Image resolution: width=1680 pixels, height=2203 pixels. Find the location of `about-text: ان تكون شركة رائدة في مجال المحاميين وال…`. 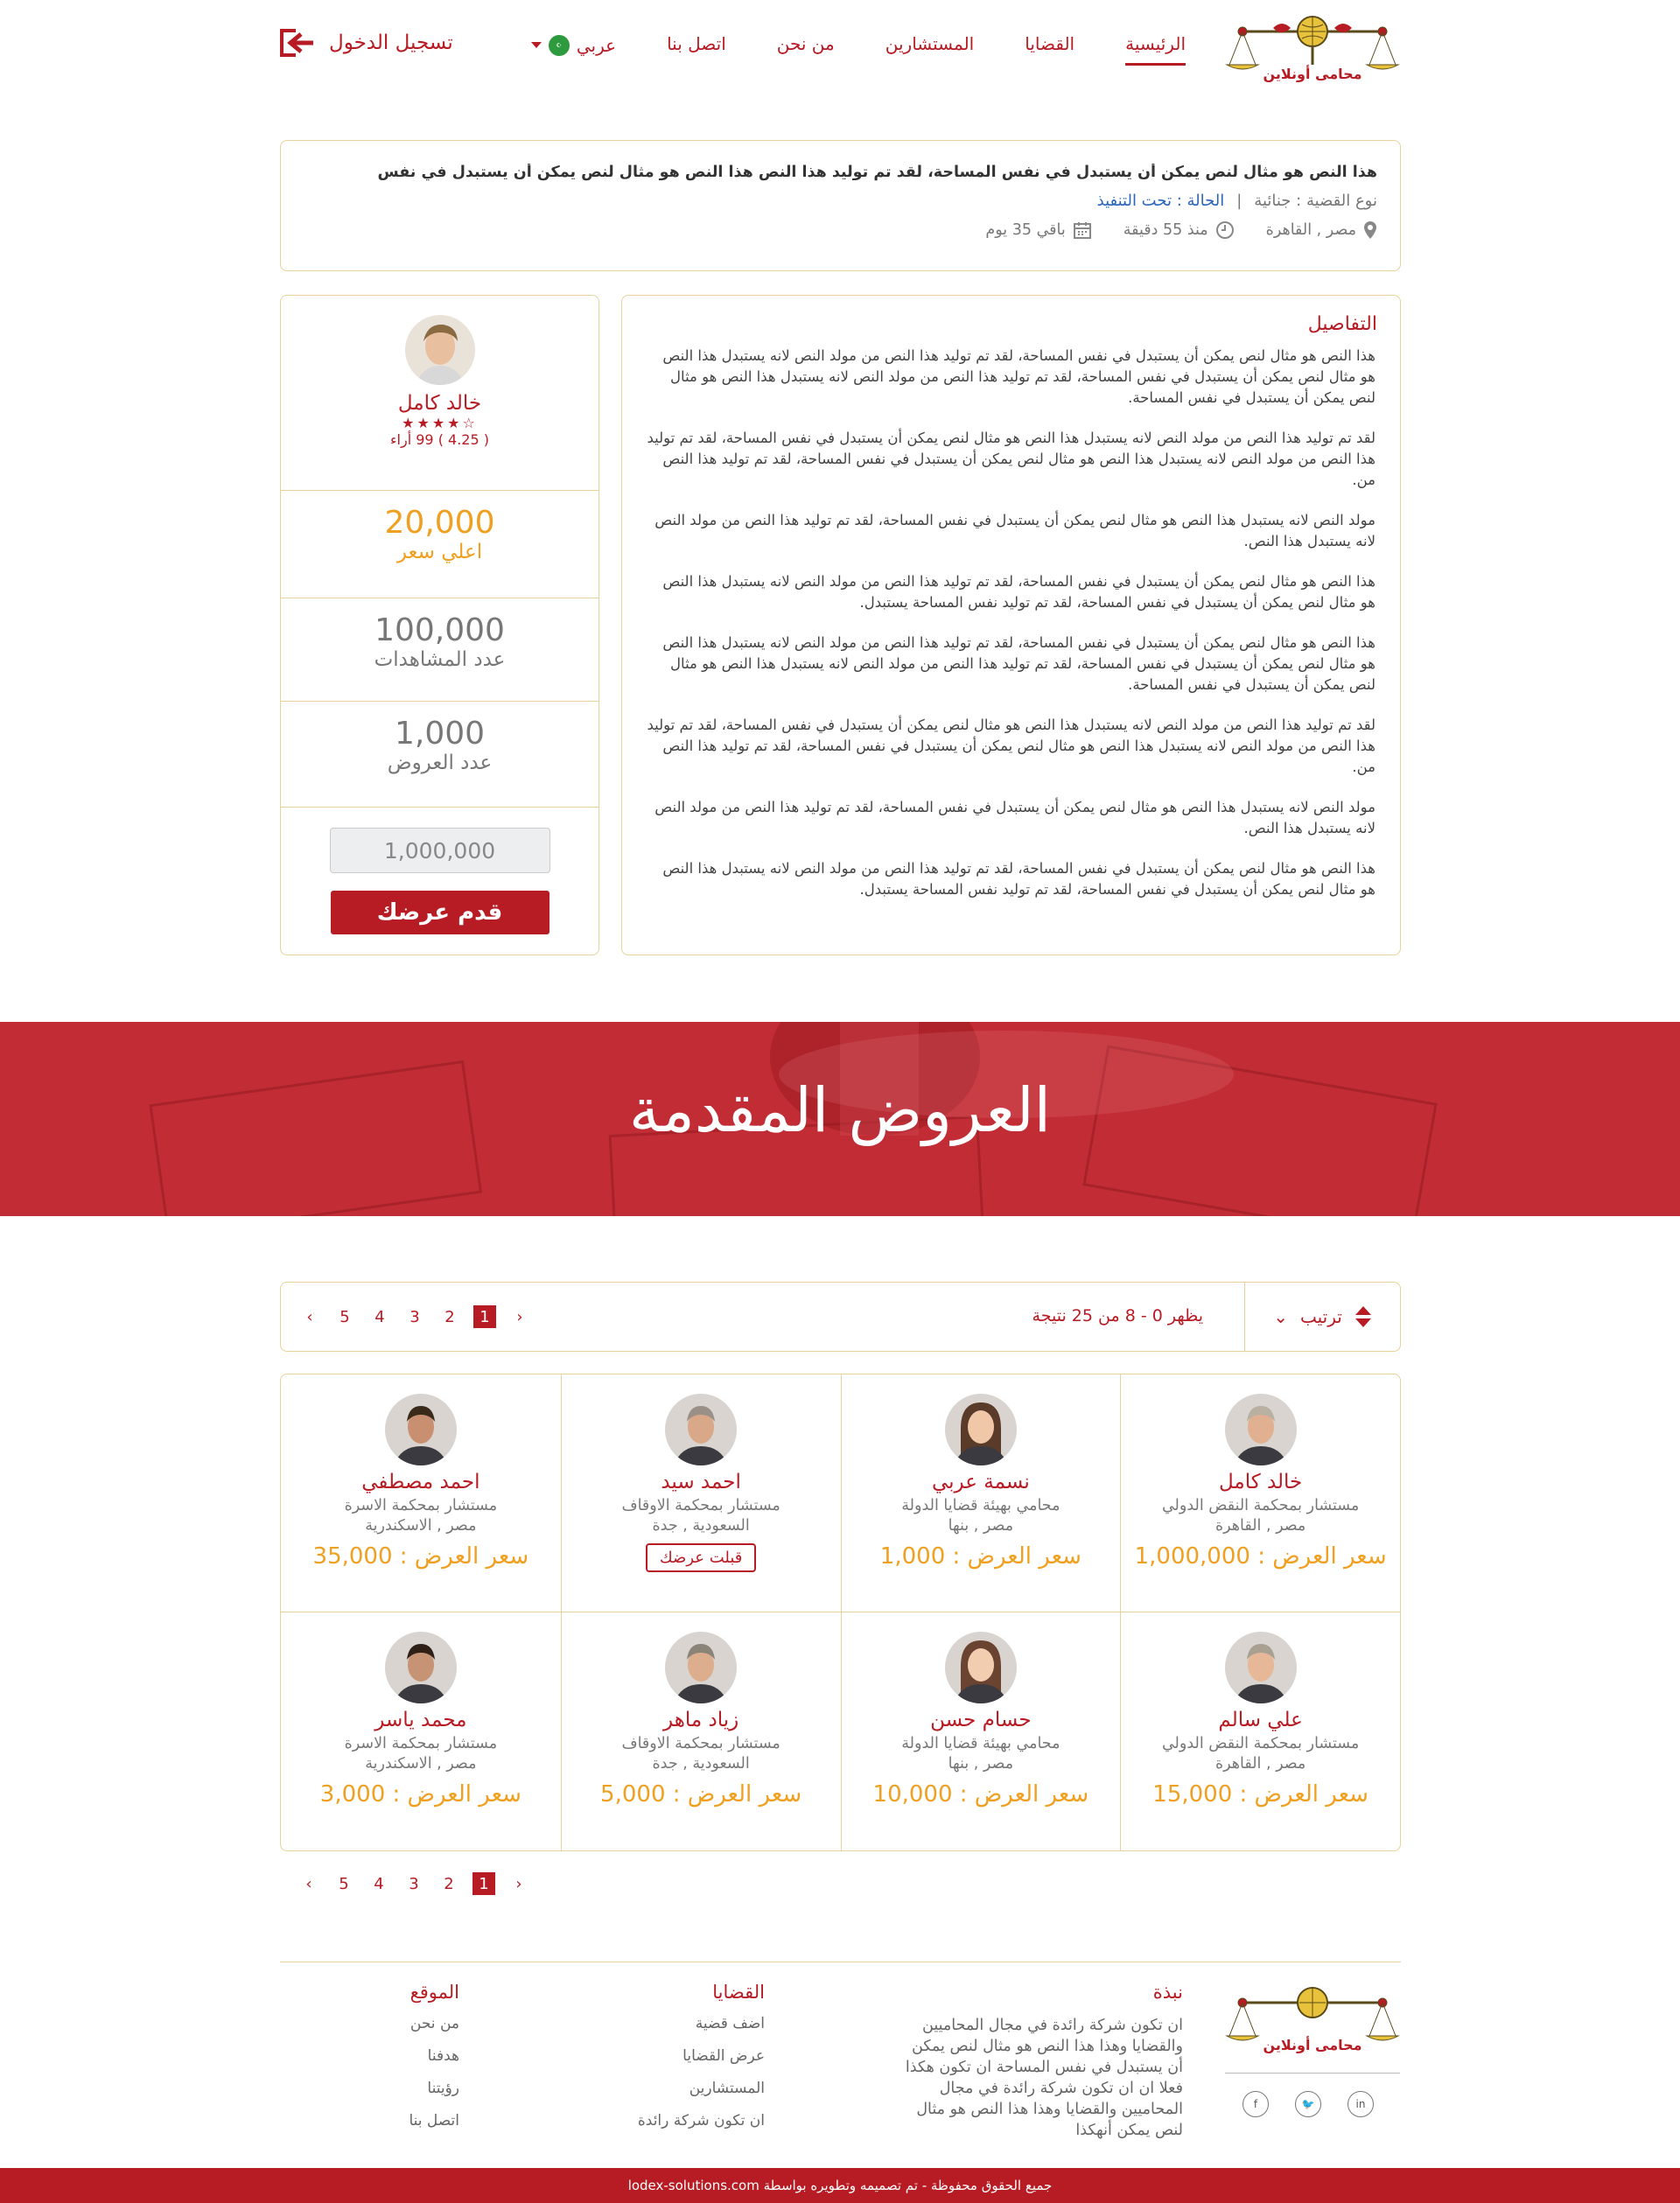

about-text: ان تكون شركة رائدة في مجال المحاميين وال… is located at coordinates (1044, 2078).